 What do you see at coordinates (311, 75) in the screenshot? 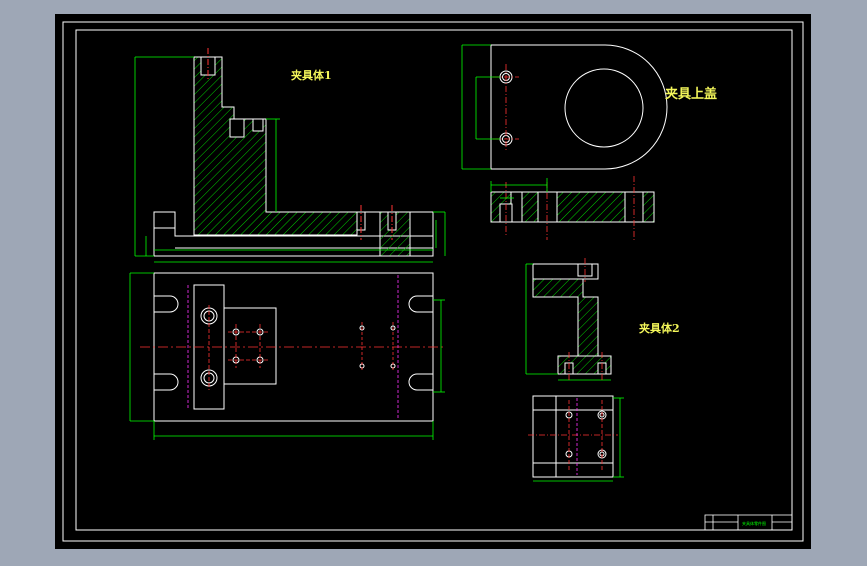
I see `label-body1: 夹具体1` at bounding box center [311, 75].